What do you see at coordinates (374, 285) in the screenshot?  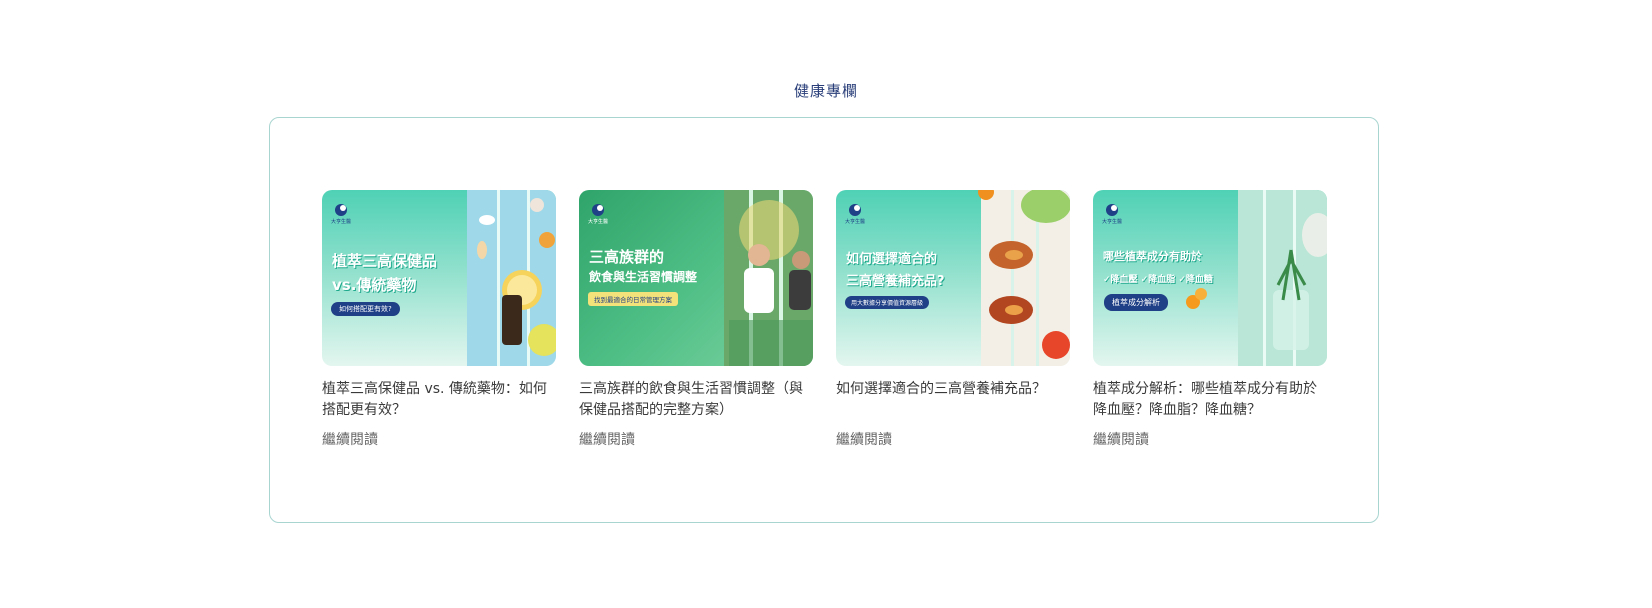 I see `thumbnail-headline-2: vs.傳統藥物` at bounding box center [374, 285].